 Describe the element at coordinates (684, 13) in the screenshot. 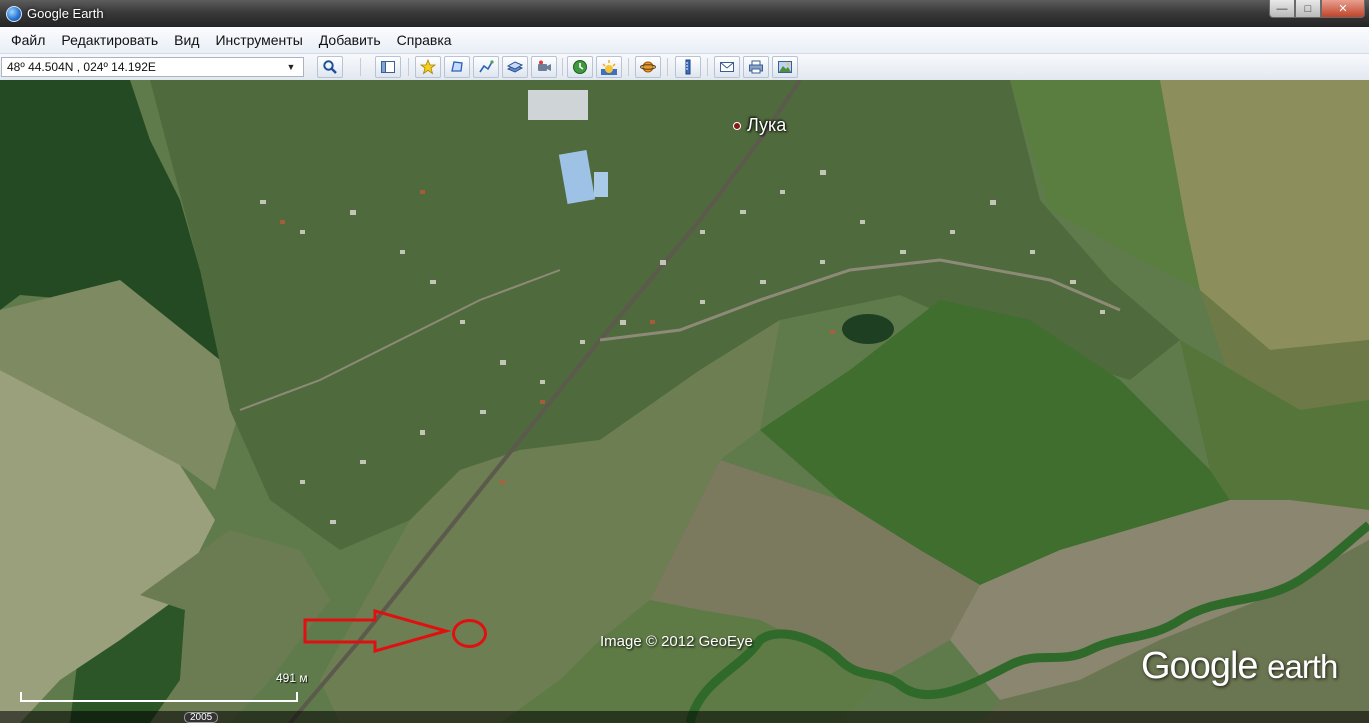

I see `title-bar: Google Earth — □ ✕` at that location.